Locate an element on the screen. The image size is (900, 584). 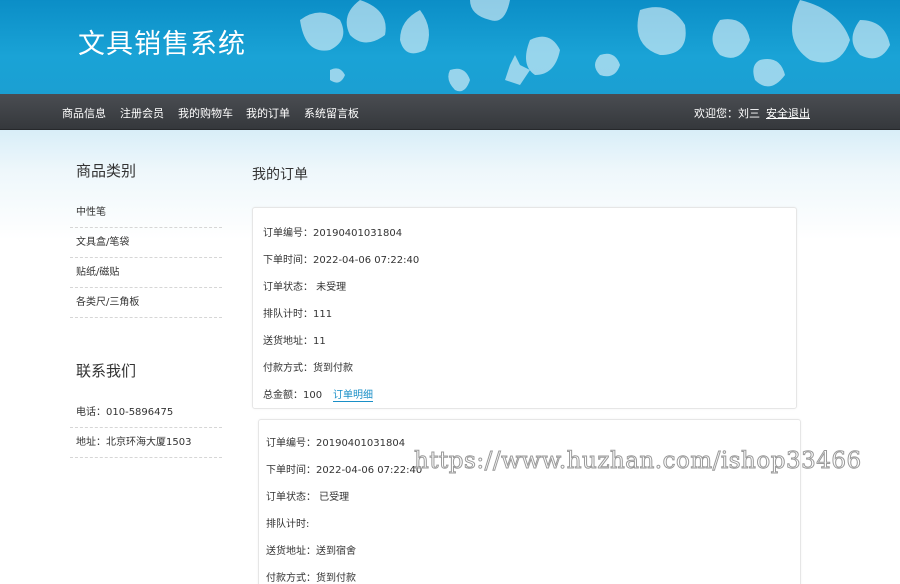
top-nav: 商品信息 注册会员 我的购物车 我的订单 系统留言板 欢迎您：刘三 安全退出 is located at coordinates (450, 112).